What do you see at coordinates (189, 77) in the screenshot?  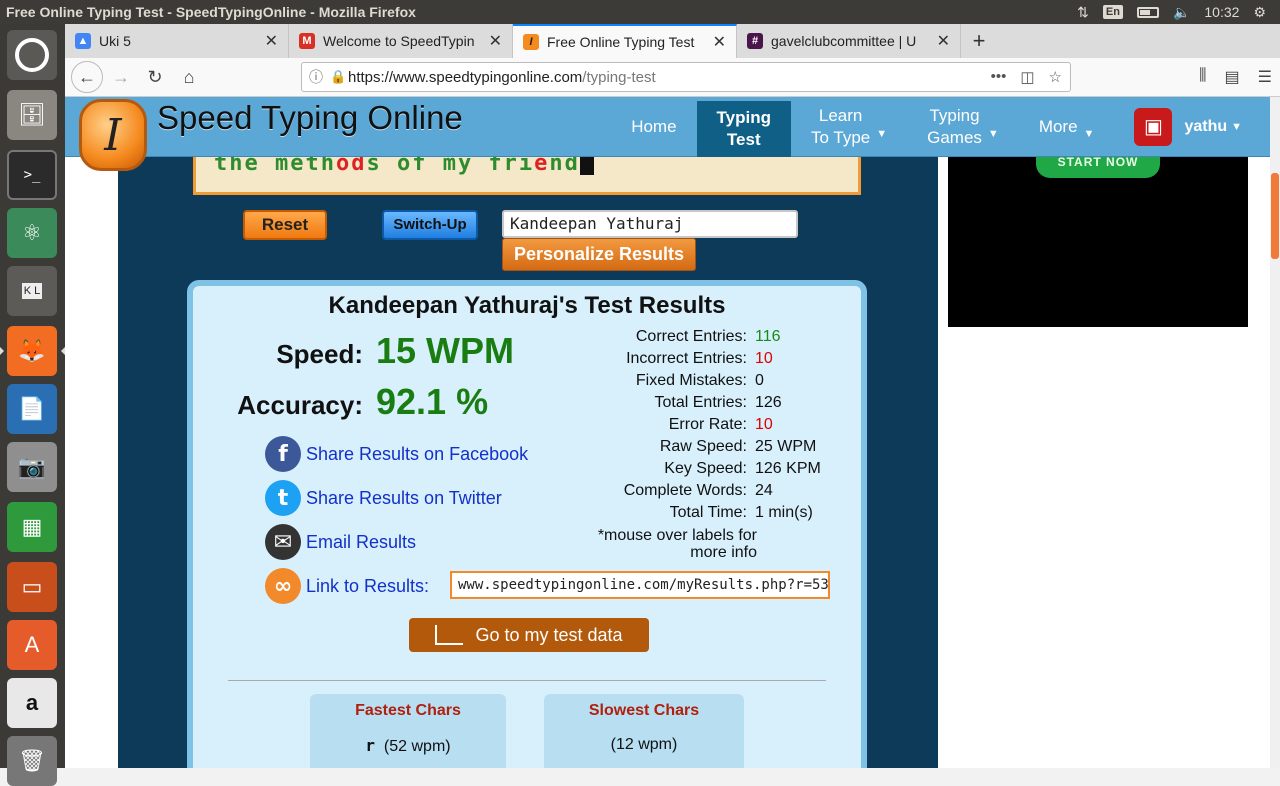 I see `home-button: ⌂` at bounding box center [189, 77].